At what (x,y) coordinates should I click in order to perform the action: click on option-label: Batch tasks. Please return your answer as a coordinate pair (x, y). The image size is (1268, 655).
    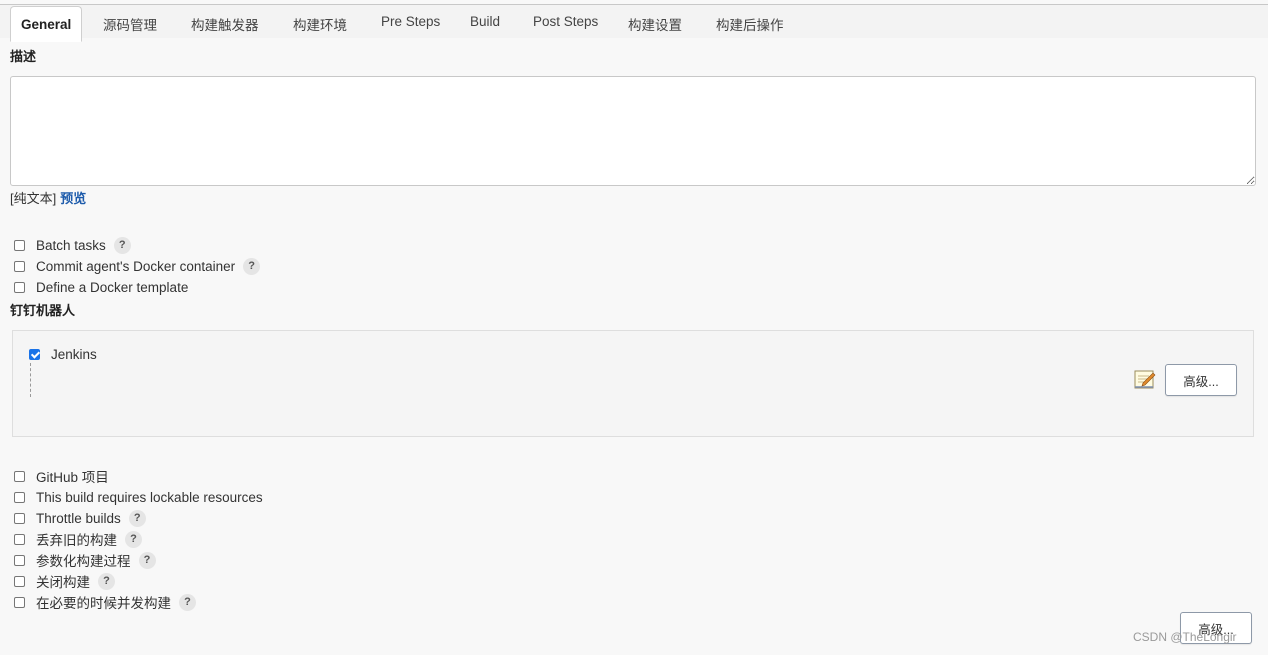
    Looking at the image, I should click on (71, 245).